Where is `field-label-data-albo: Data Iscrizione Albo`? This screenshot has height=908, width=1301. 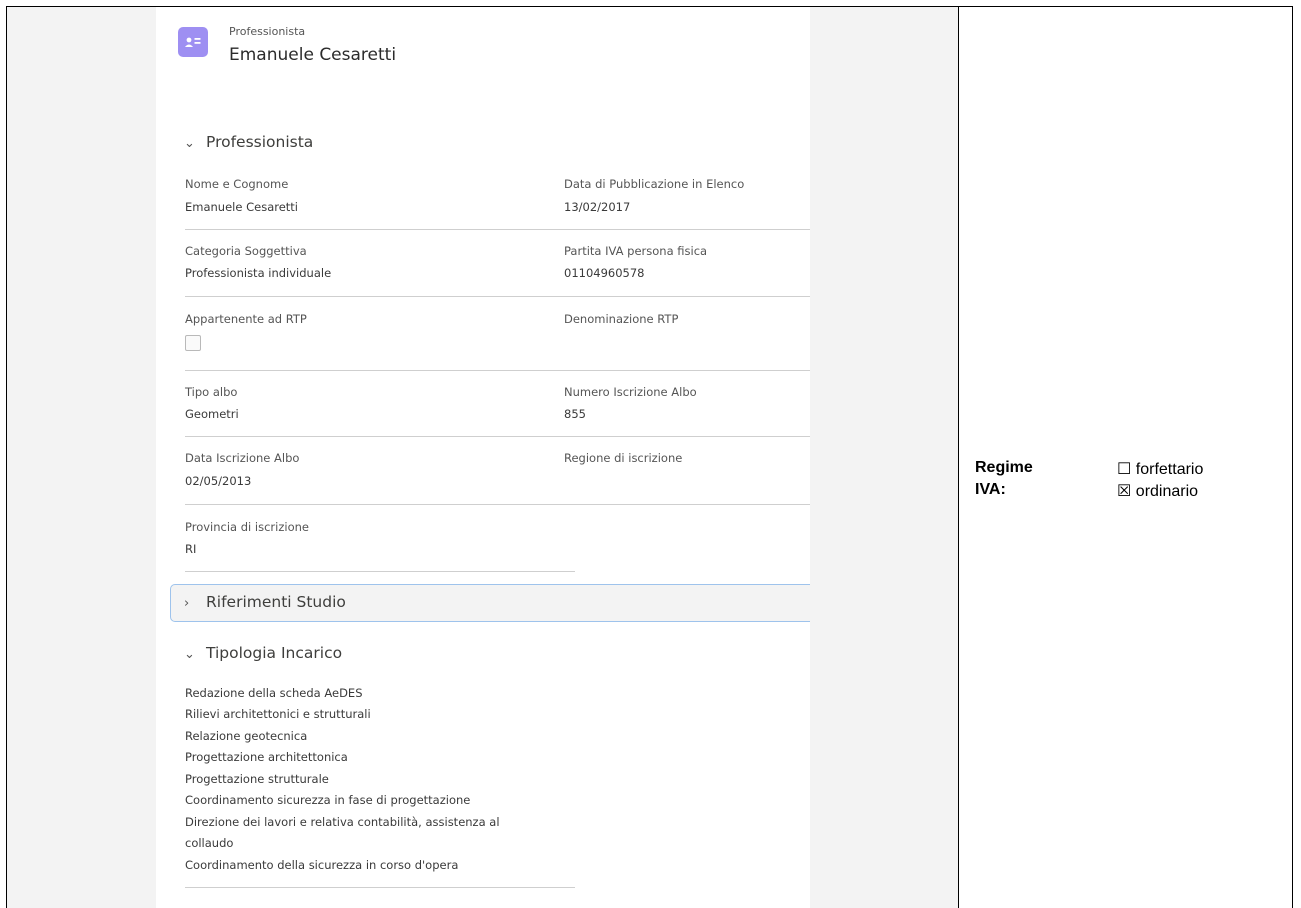 field-label-data-albo: Data Iscrizione Albo is located at coordinates (242, 458).